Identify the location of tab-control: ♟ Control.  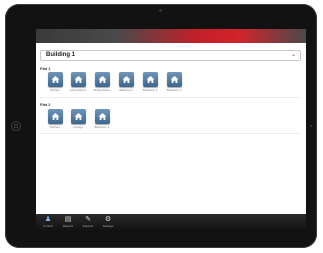
(48, 222).